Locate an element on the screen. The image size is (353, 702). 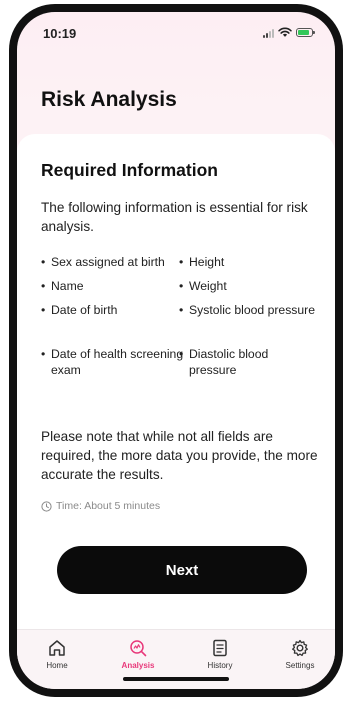
list-item: Name is located at coordinates (116, 290).